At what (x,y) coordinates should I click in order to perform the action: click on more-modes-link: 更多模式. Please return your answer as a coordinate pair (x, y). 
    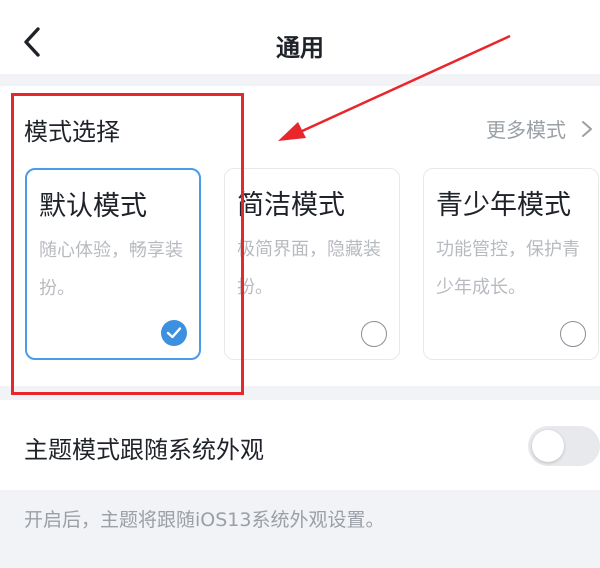
    Looking at the image, I should click on (540, 128).